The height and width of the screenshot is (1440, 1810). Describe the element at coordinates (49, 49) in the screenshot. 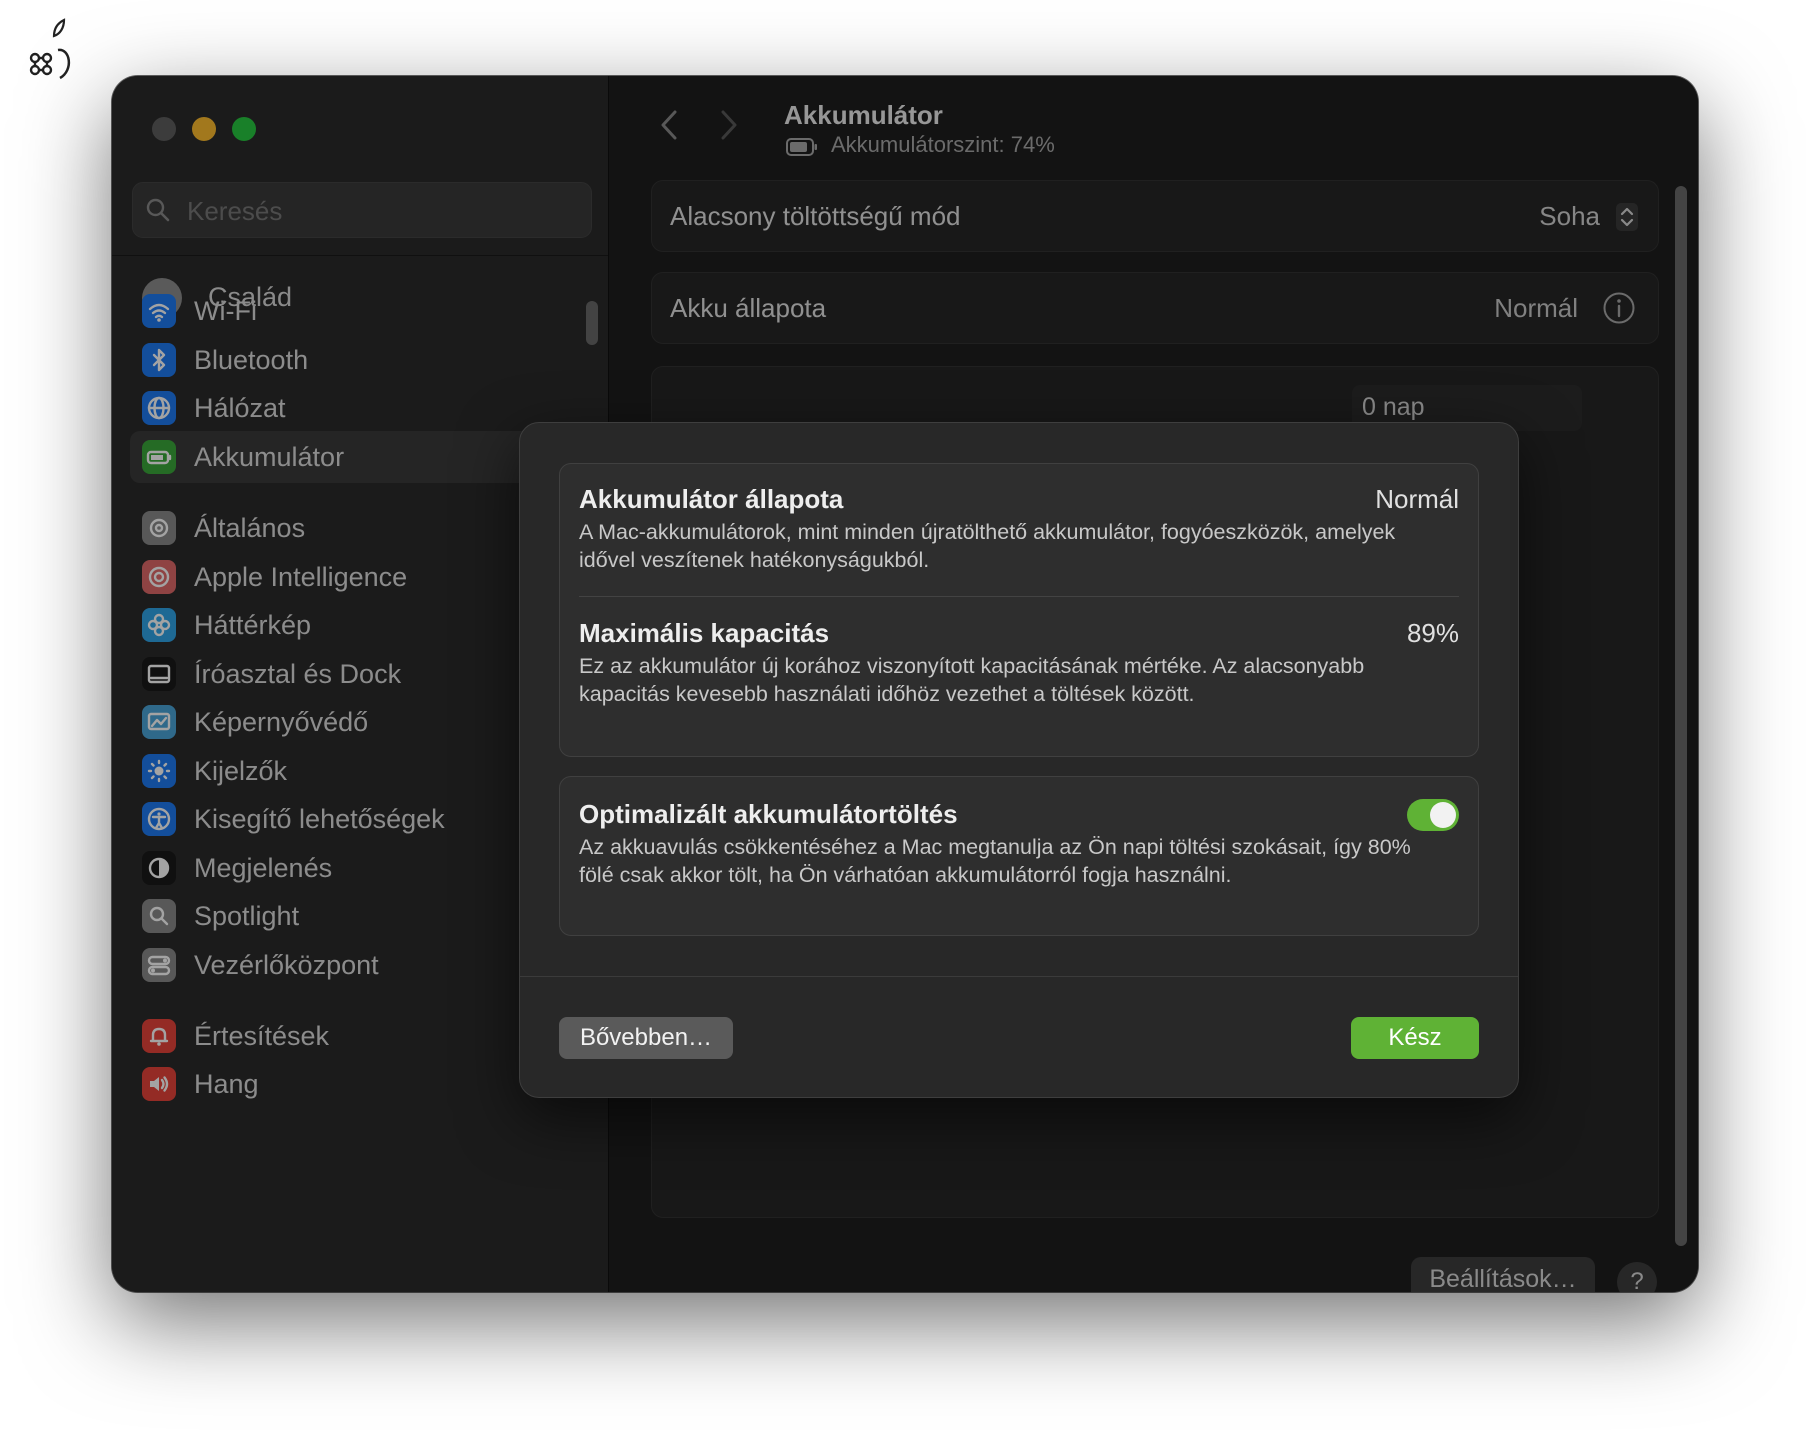

I see `apple-command-logo-icon` at that location.